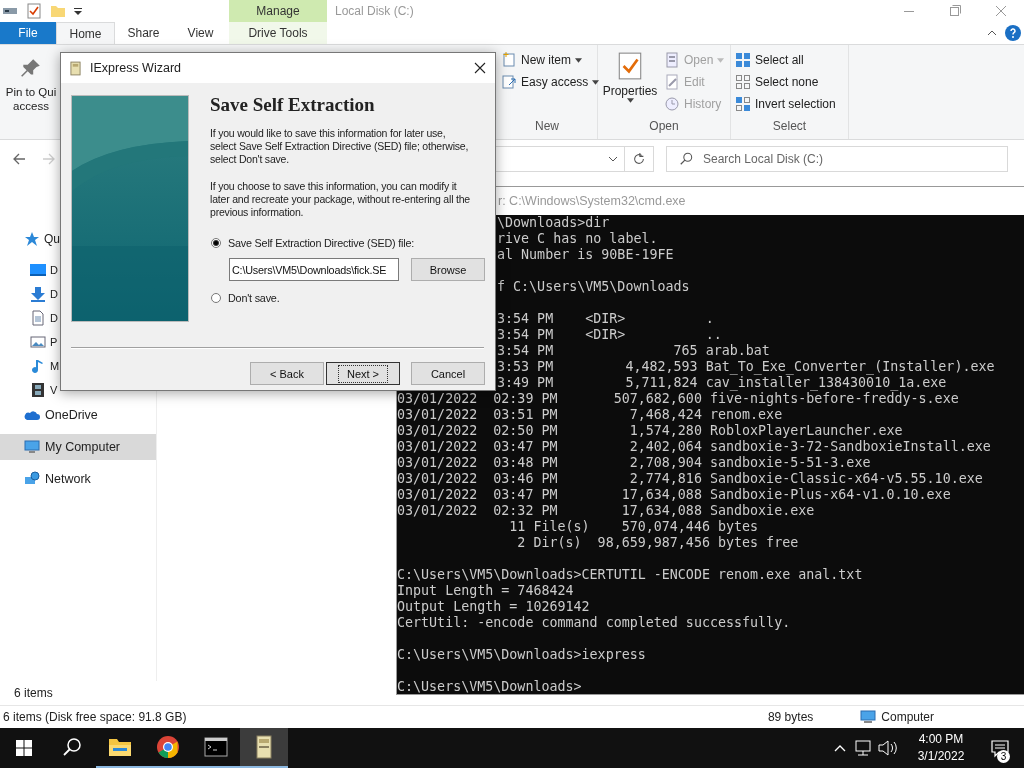  What do you see at coordinates (672, 82) in the screenshot?
I see `edit-icon` at bounding box center [672, 82].